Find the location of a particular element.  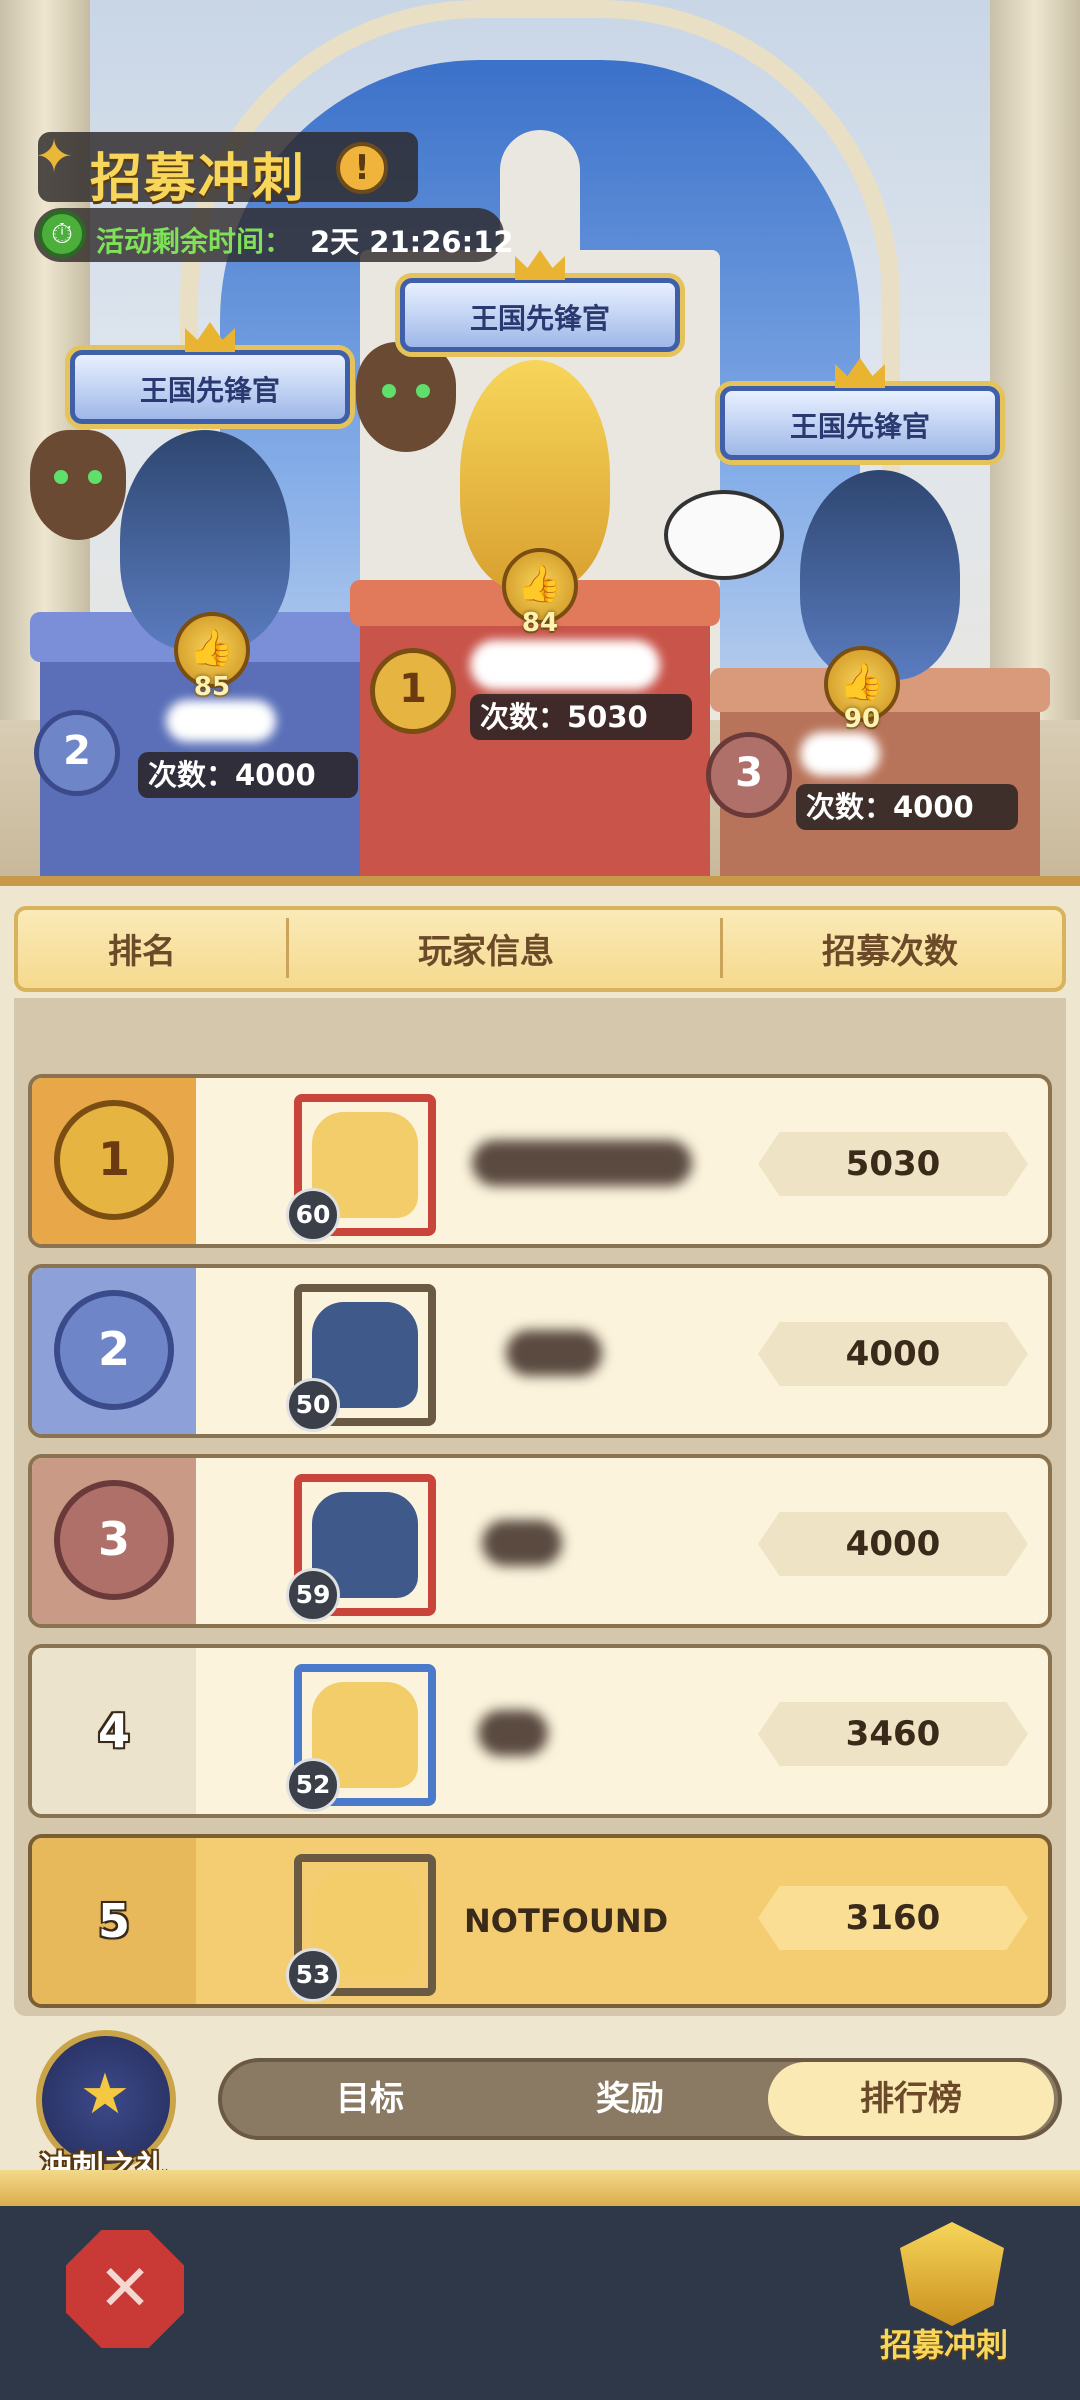

crossed-swords-icon: ✕ is located at coordinates (125, 2289).